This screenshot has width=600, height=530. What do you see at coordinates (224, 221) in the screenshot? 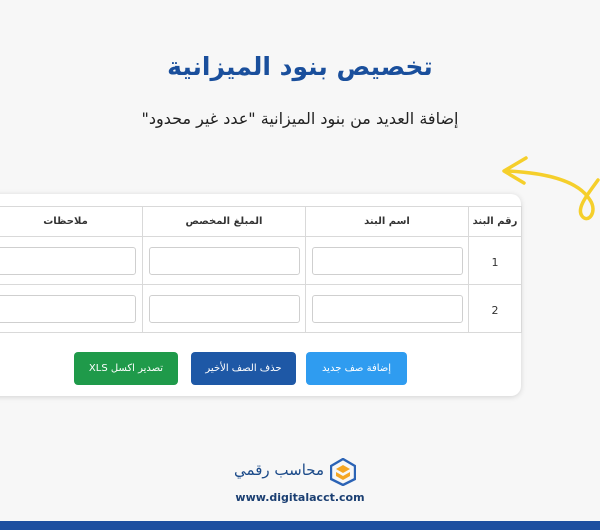
I see `column-header-allocated-amount: المبلغ المخصص` at bounding box center [224, 221].